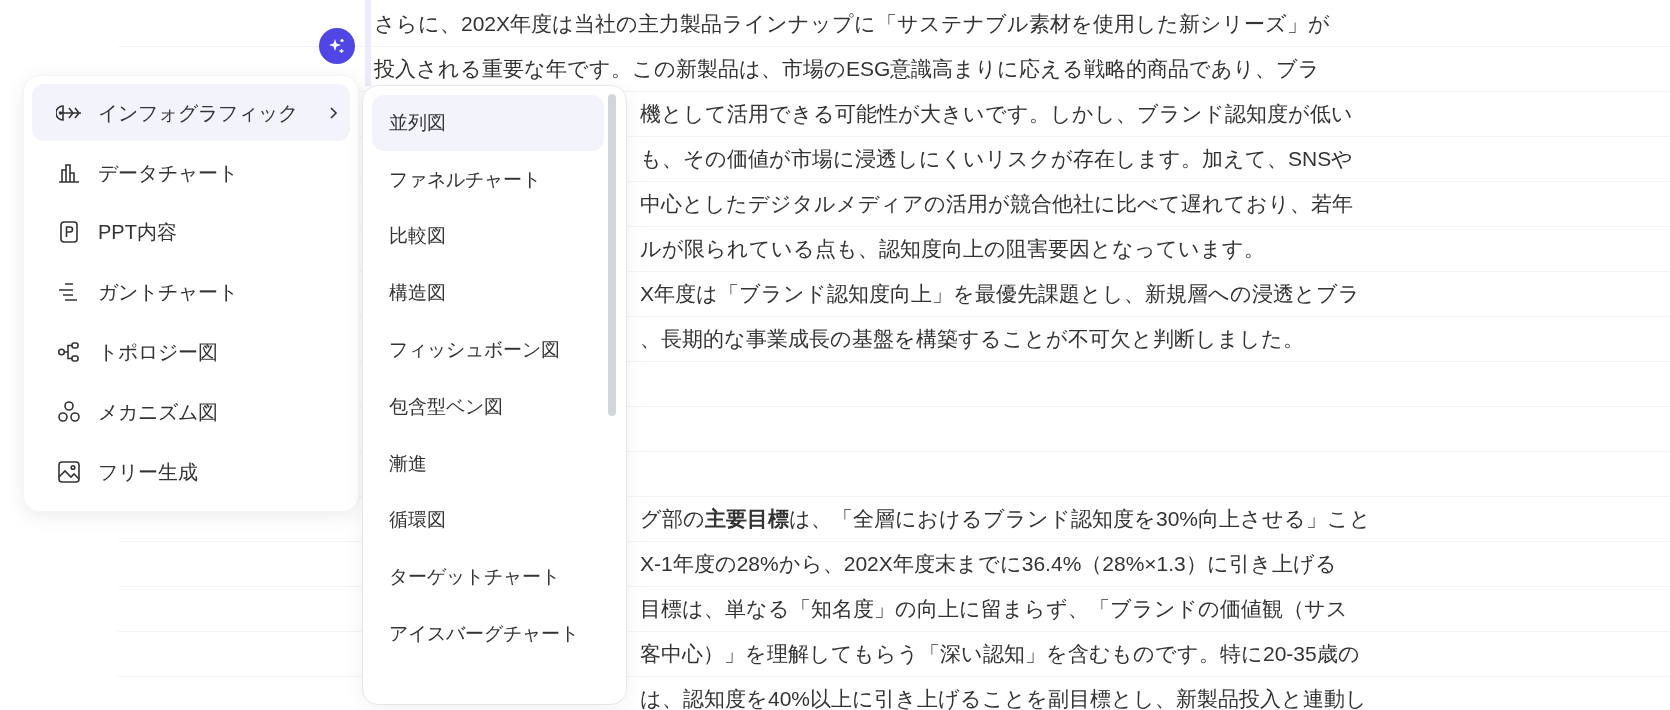  What do you see at coordinates (996, 114) in the screenshot?
I see `paragraph-line: 機として活用できる可能性が大きいです。しかし、ブランド認知度が低い` at bounding box center [996, 114].